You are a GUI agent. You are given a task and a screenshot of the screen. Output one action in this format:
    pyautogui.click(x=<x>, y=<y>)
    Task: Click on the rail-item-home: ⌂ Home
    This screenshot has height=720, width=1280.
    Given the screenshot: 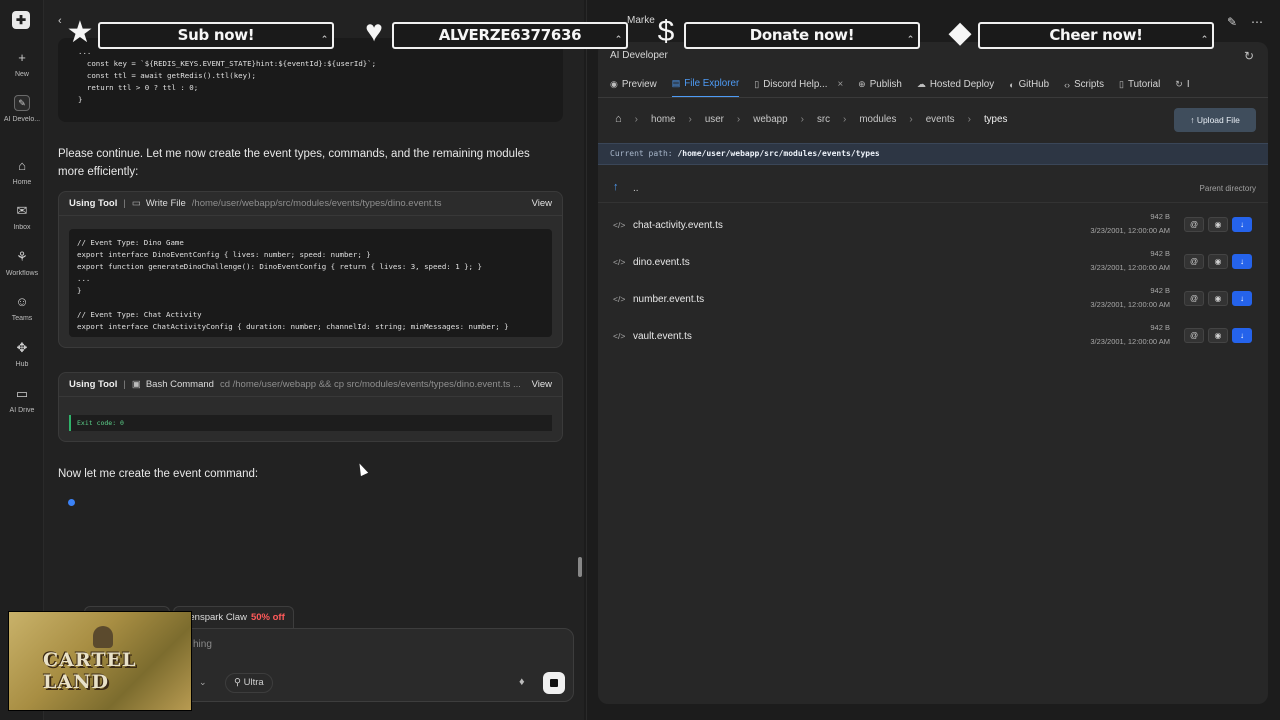 What is the action you would take?
    pyautogui.click(x=22, y=172)
    